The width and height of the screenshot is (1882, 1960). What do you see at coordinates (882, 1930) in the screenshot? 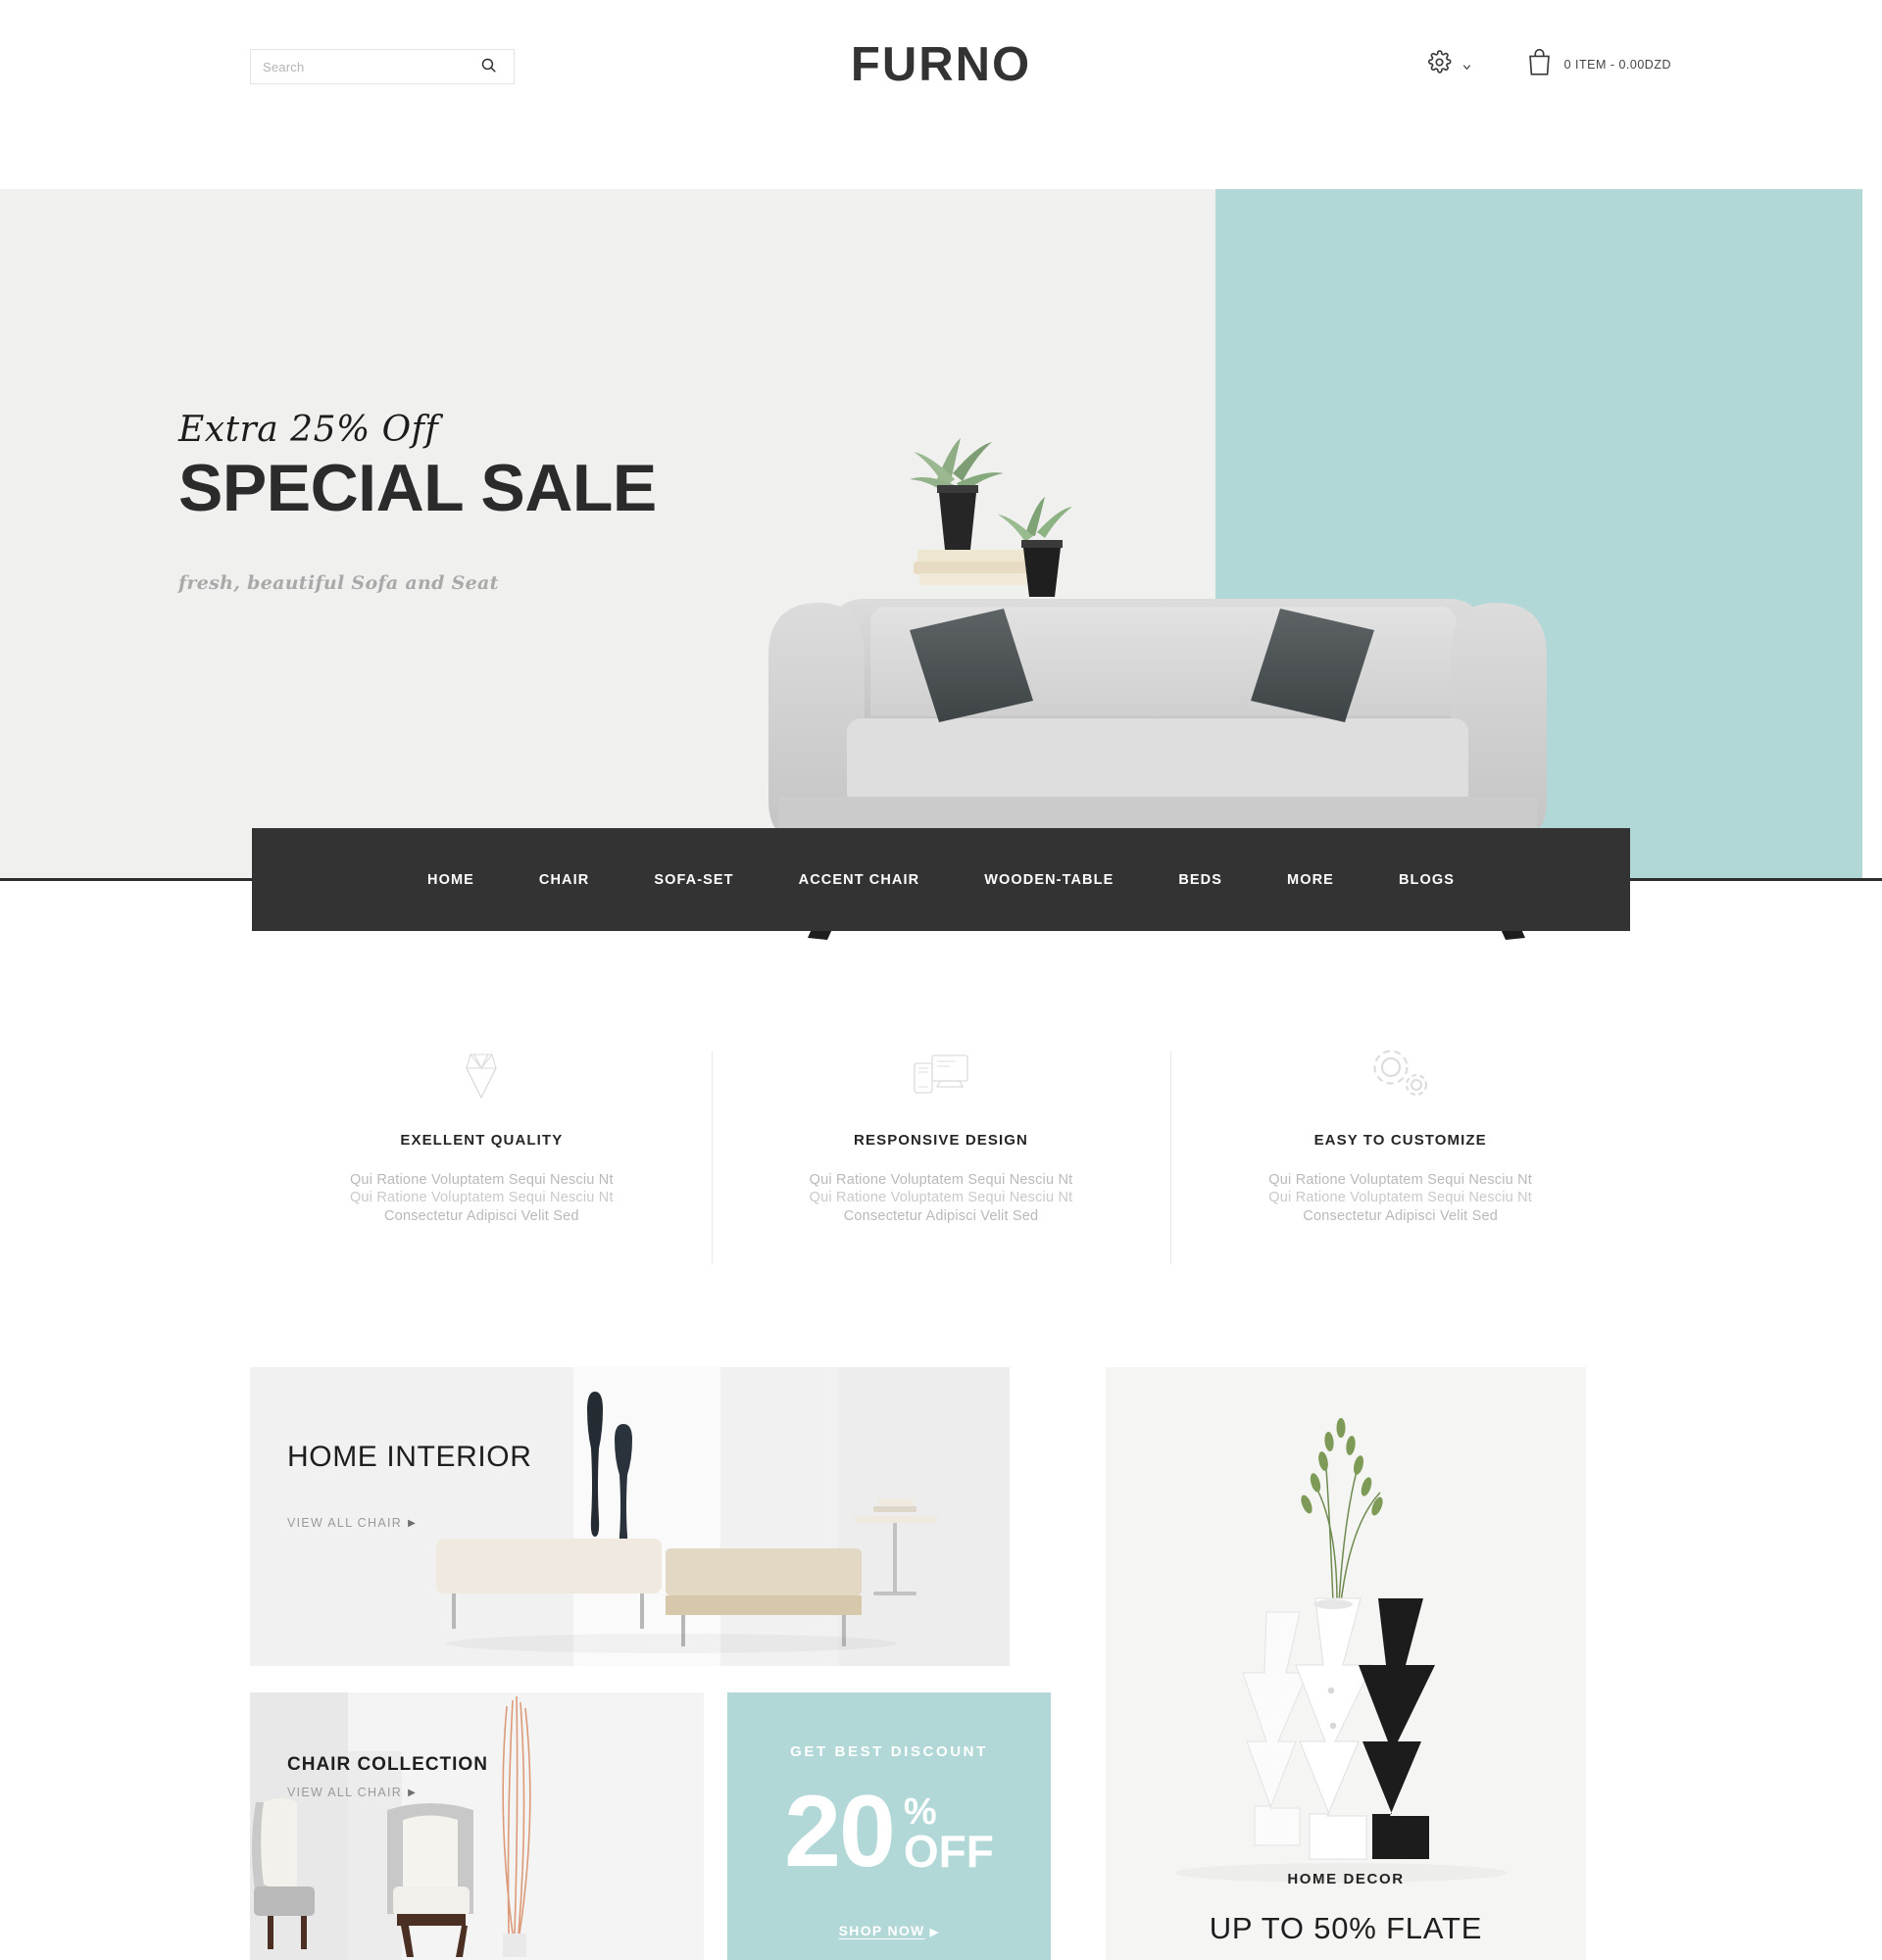
I see `shop-now-label: SHOP NOW` at bounding box center [882, 1930].